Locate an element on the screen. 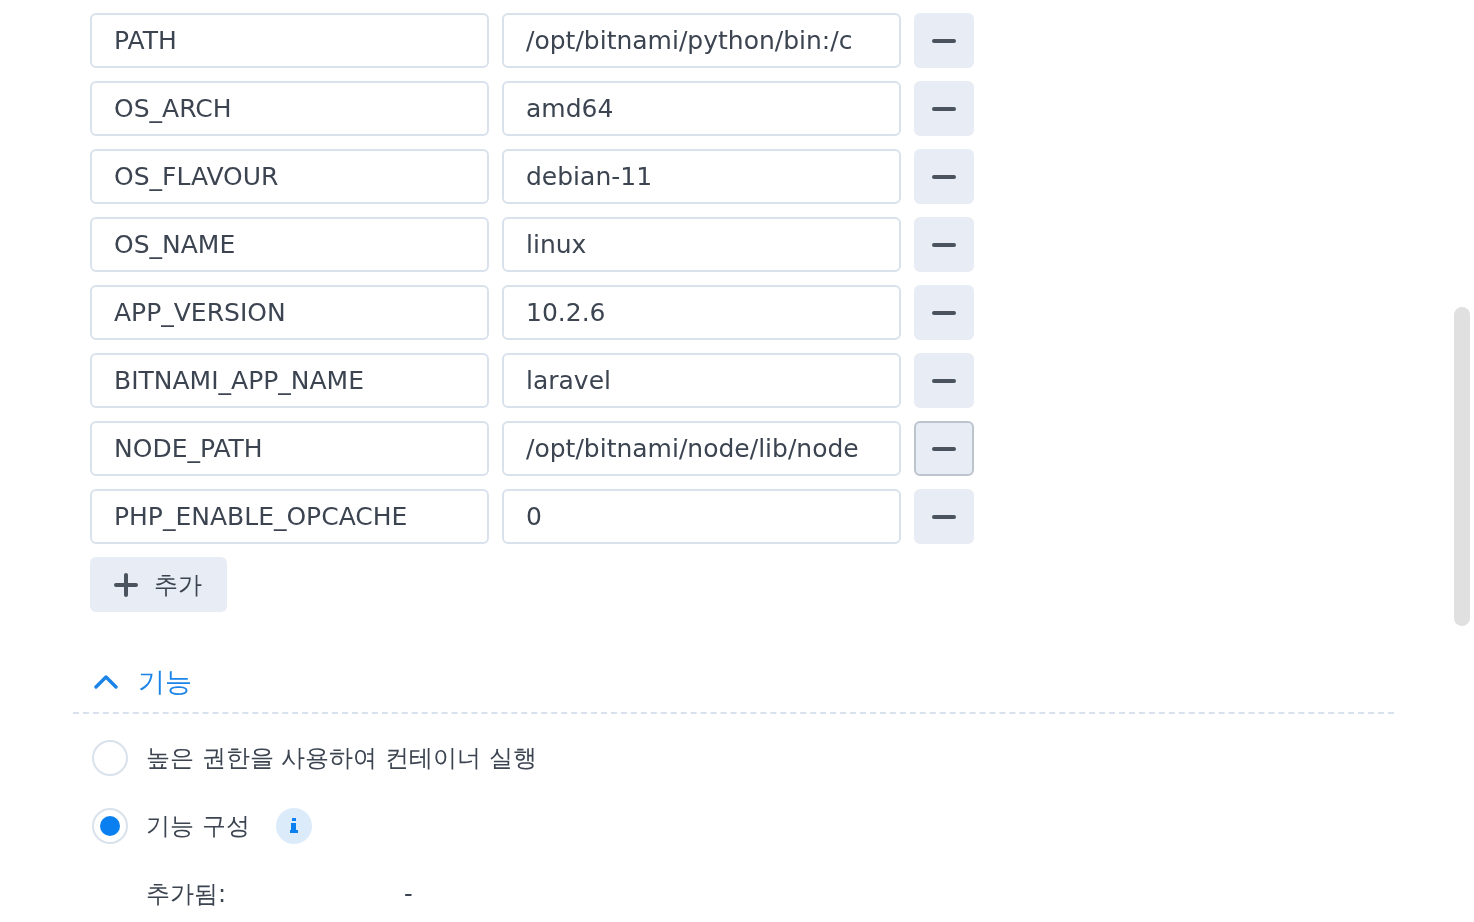 This screenshot has height=922, width=1474. name-field: OS_FLAVOUR is located at coordinates (289, 176).